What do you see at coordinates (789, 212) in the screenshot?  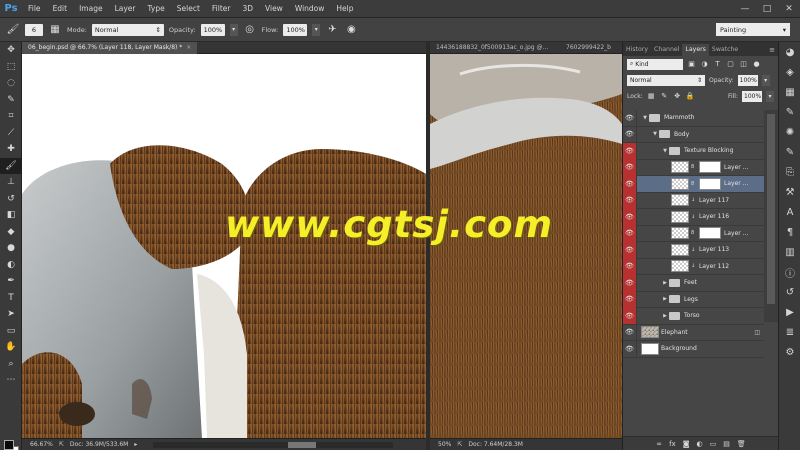 I see `character-panel-icon: A` at bounding box center [789, 212].